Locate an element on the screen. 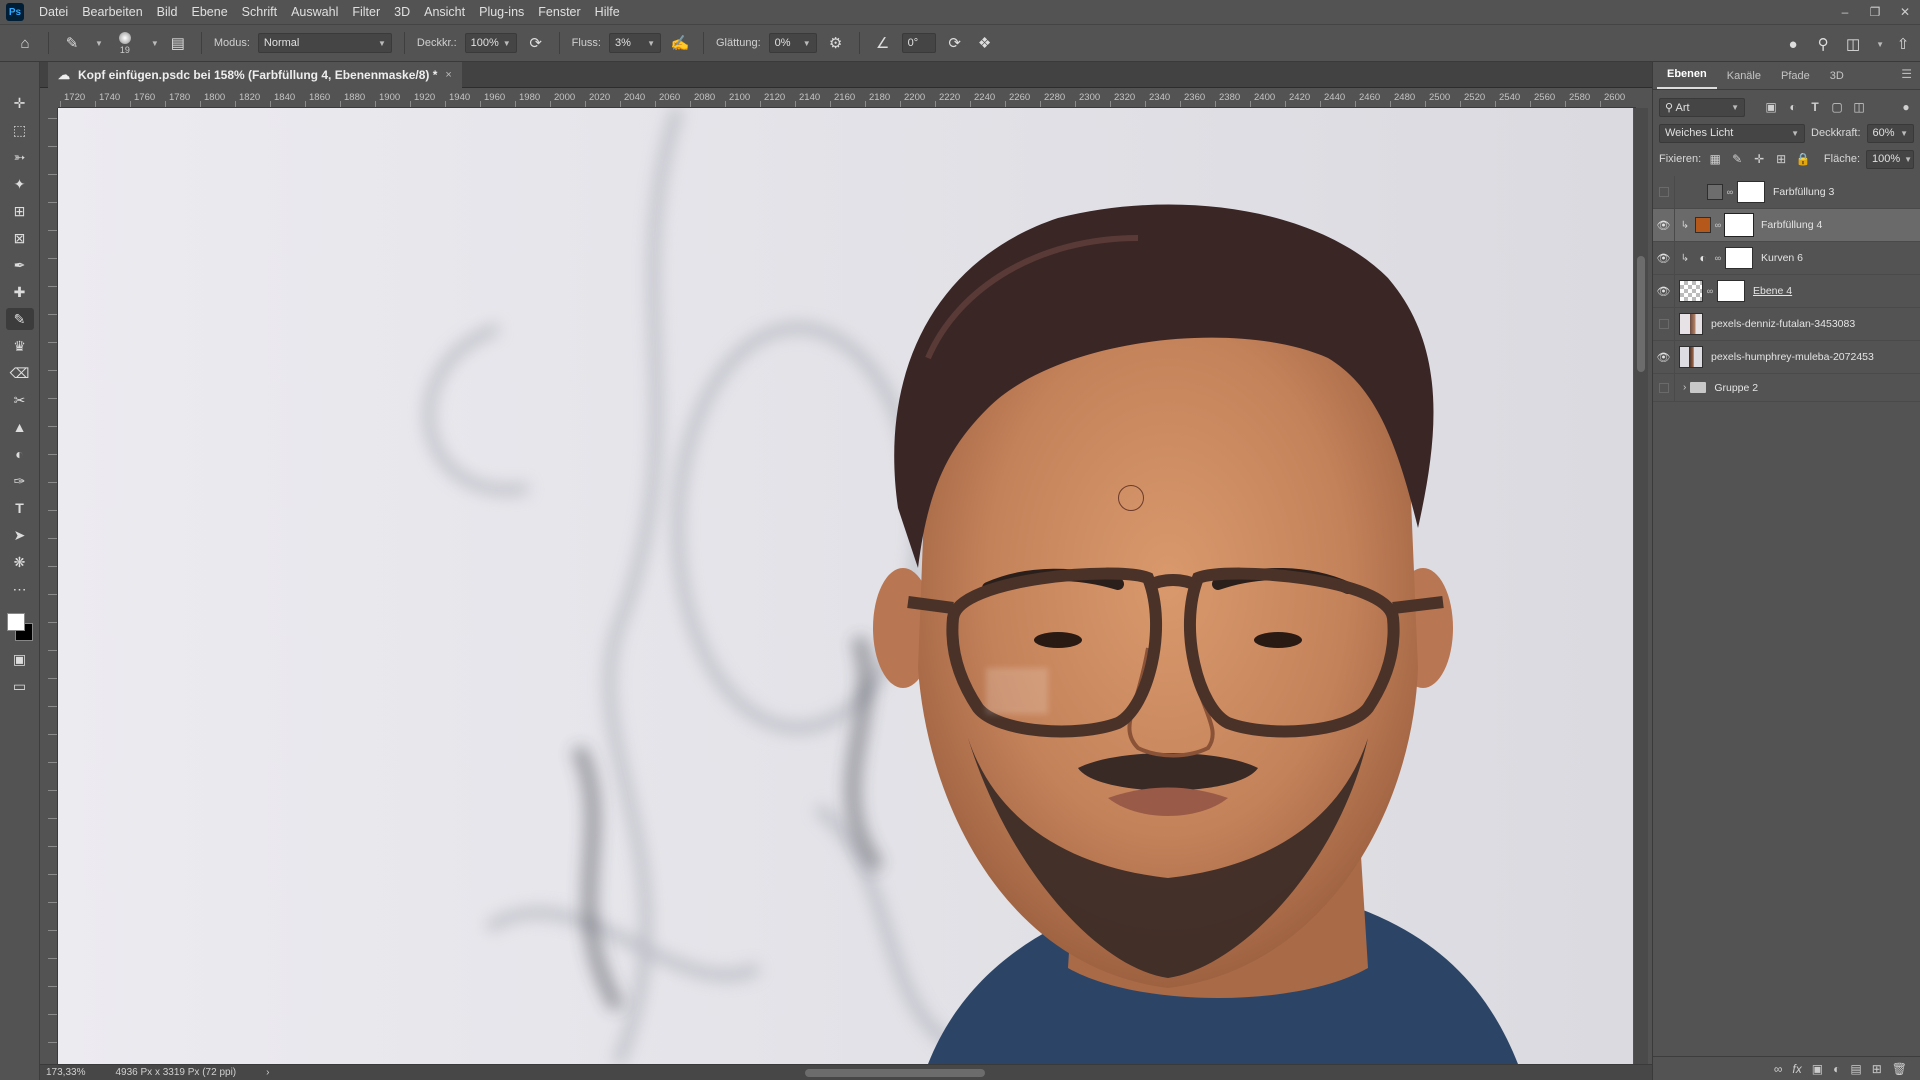 The image size is (1920, 1080). marquee-tool-icon: ⬚ is located at coordinates (20, 130).